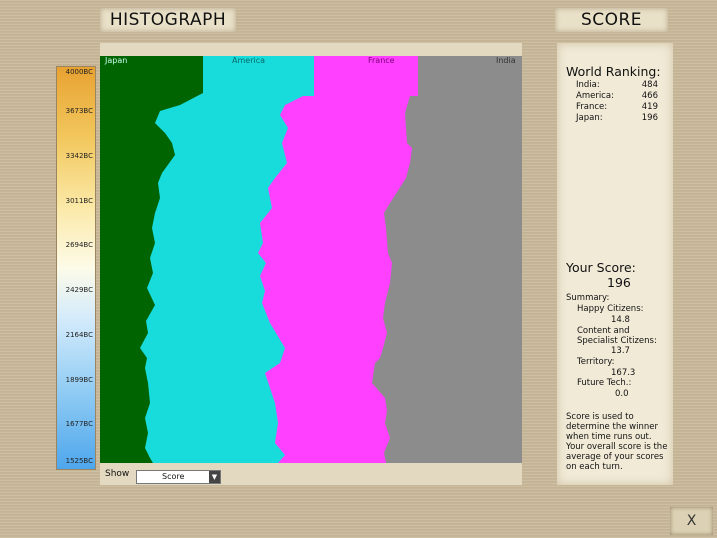 Image resolution: width=717 pixels, height=538 pixels. Describe the element at coordinates (79, 72) in the screenshot. I see `timeline-tick: 4000BC` at that location.